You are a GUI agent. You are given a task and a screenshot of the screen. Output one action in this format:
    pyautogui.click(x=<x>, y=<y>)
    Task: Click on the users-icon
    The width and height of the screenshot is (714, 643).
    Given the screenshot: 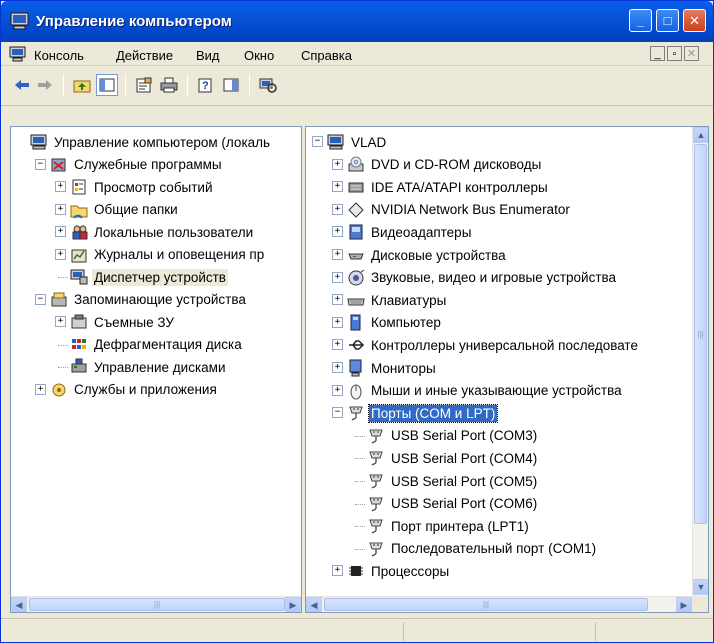 What is the action you would take?
    pyautogui.click(x=80, y=232)
    